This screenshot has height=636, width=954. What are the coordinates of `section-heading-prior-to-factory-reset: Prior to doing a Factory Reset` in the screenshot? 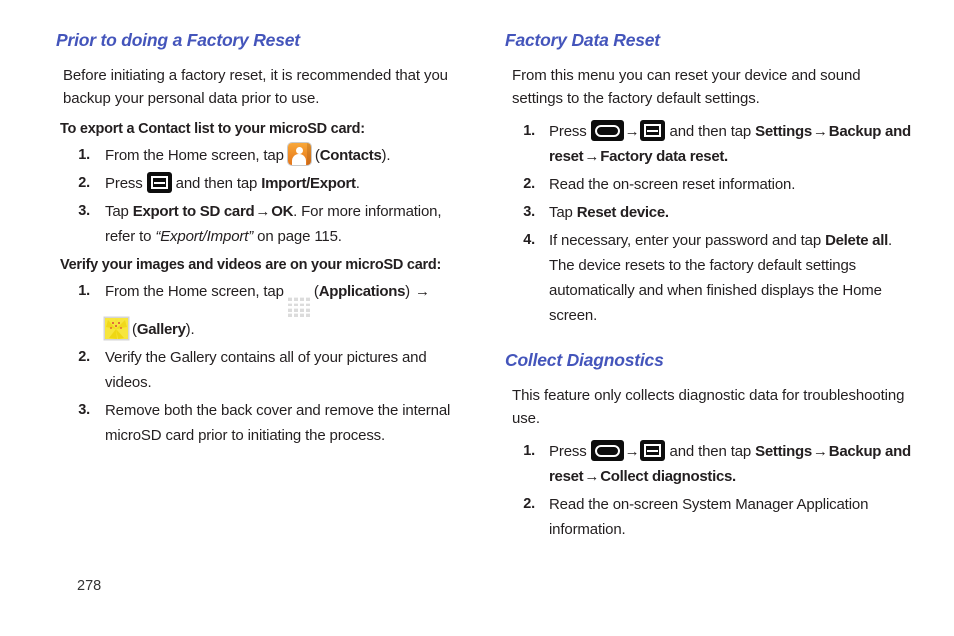 It's located at (178, 40).